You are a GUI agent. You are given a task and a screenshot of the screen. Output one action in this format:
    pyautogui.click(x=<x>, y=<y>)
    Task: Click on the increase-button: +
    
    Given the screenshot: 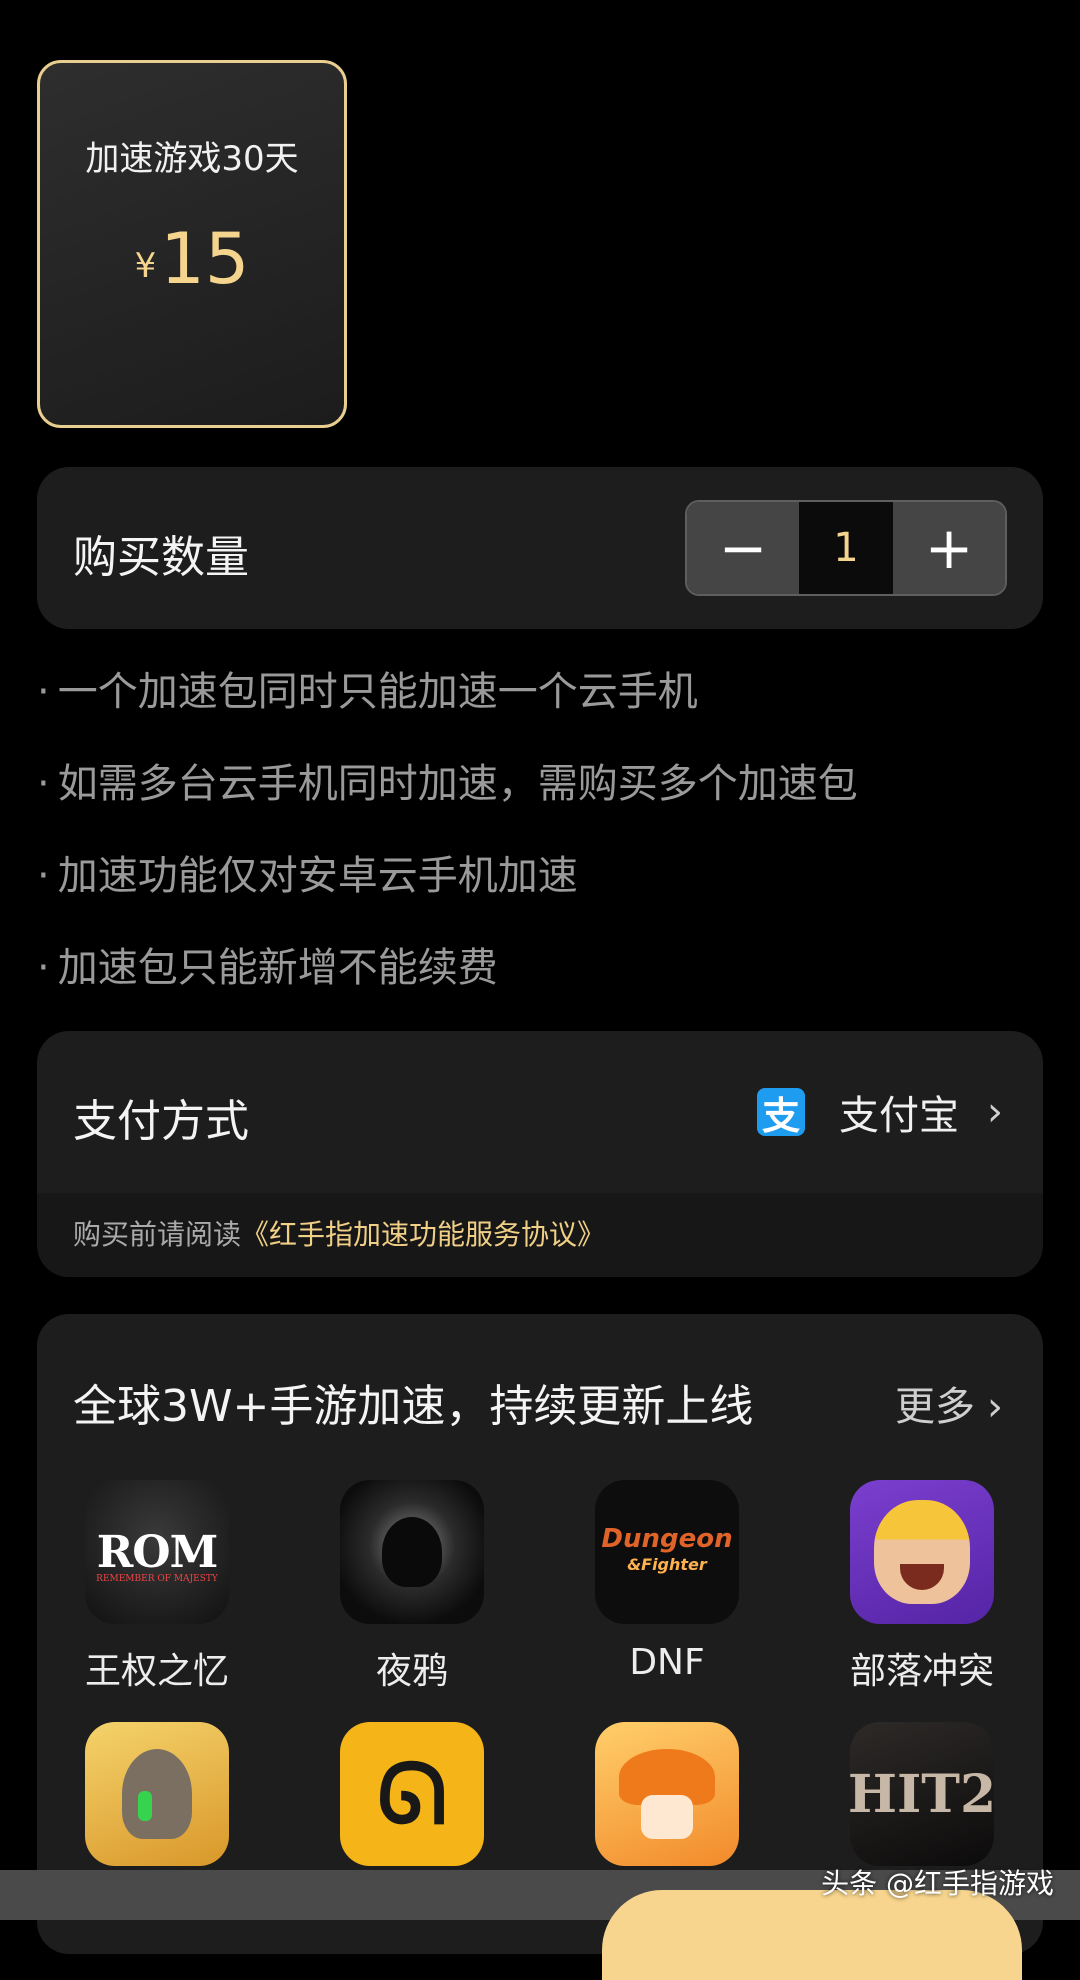 What is the action you would take?
    pyautogui.click(x=949, y=548)
    